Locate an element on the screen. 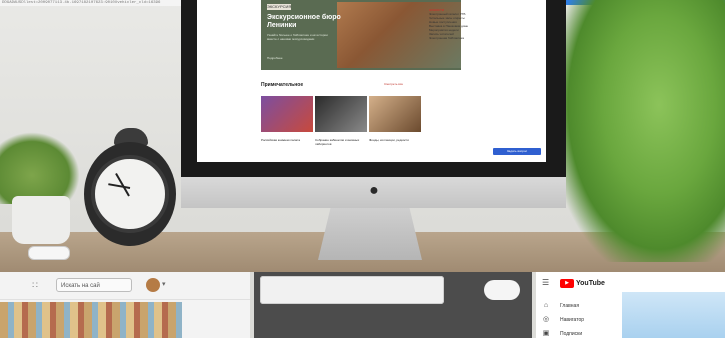 Image resolution: width=725 pixels, height=338 pixels. mouse is located at coordinates (502, 290).